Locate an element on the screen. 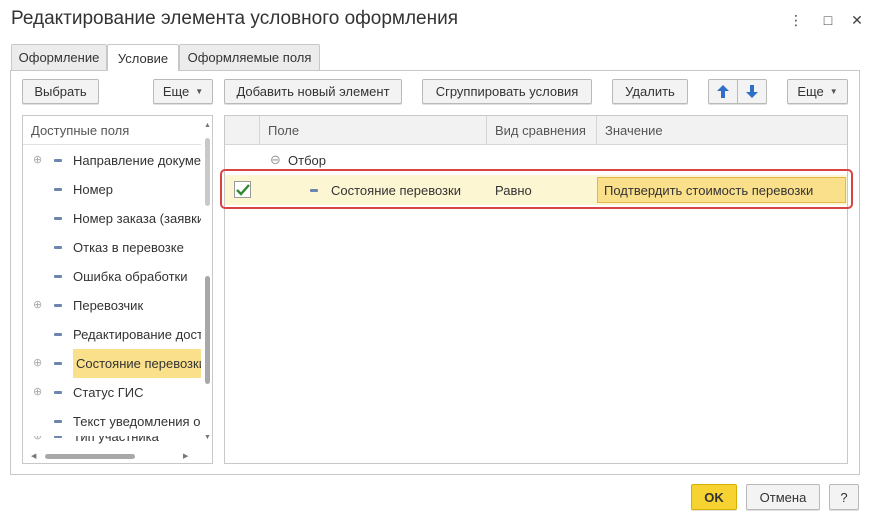 The height and width of the screenshot is (522, 878). field-item: Номер заказа (заявки) is located at coordinates (112, 218).